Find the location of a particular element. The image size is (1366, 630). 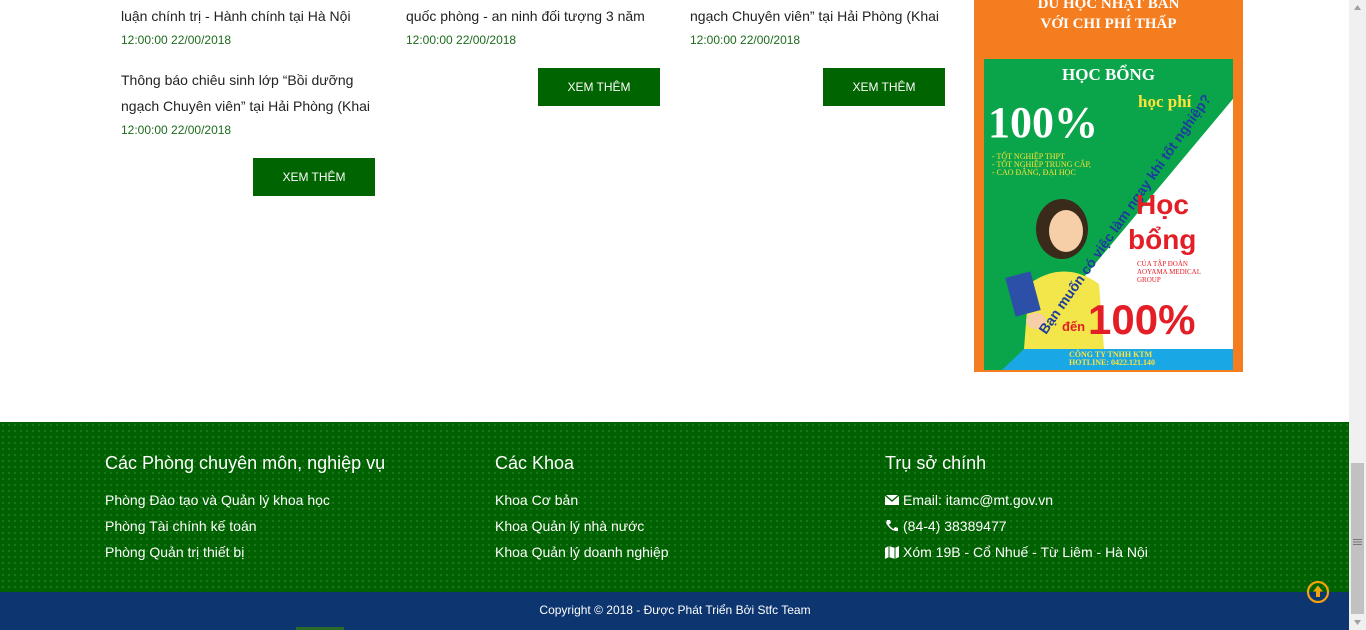

ad-hoc-label: Học is located at coordinates (1162, 204).